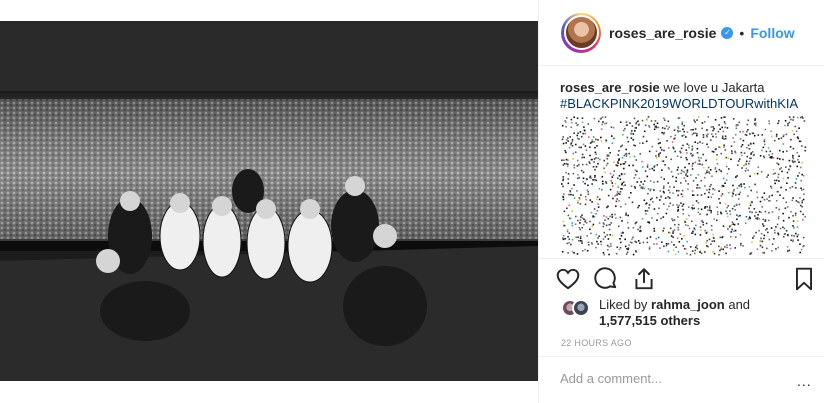 Image resolution: width=824 pixels, height=403 pixels. Describe the element at coordinates (712, 87) in the screenshot. I see `caption-text: we love u Jakarta` at that location.